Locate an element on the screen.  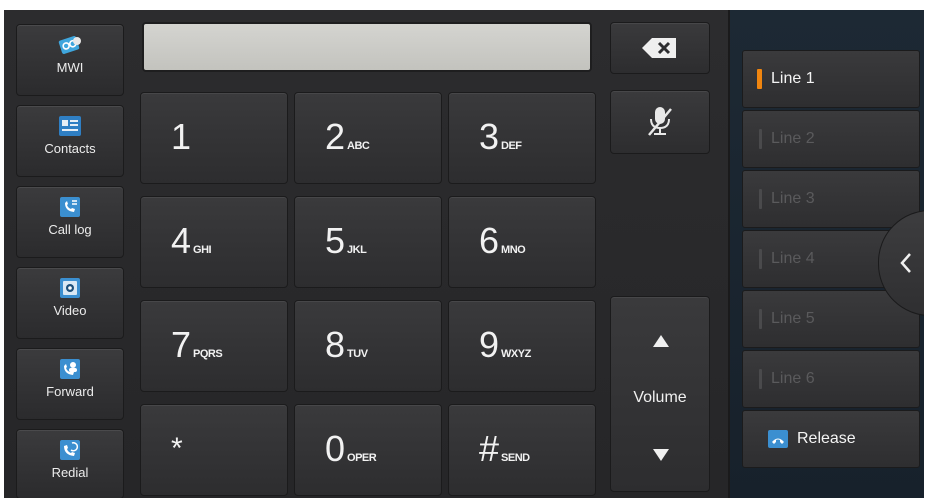
line-3-indicator is located at coordinates (760, 199).